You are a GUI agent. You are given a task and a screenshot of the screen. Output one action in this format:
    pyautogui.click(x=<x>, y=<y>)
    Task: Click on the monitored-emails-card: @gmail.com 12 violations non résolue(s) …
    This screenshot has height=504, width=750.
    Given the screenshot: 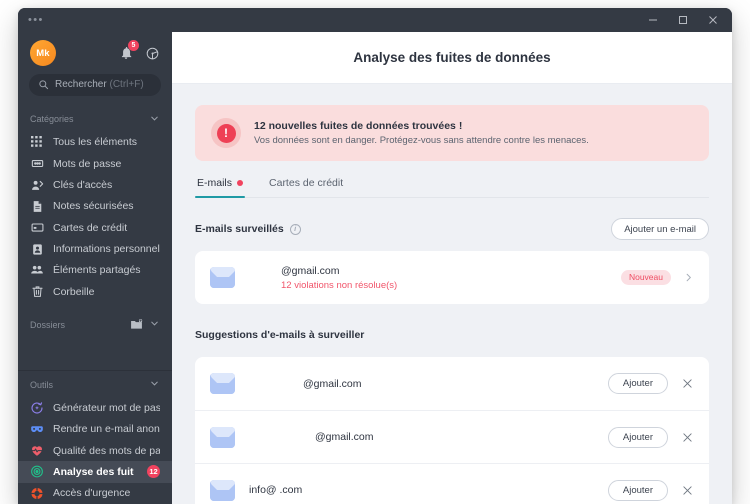 What is the action you would take?
    pyautogui.click(x=452, y=277)
    